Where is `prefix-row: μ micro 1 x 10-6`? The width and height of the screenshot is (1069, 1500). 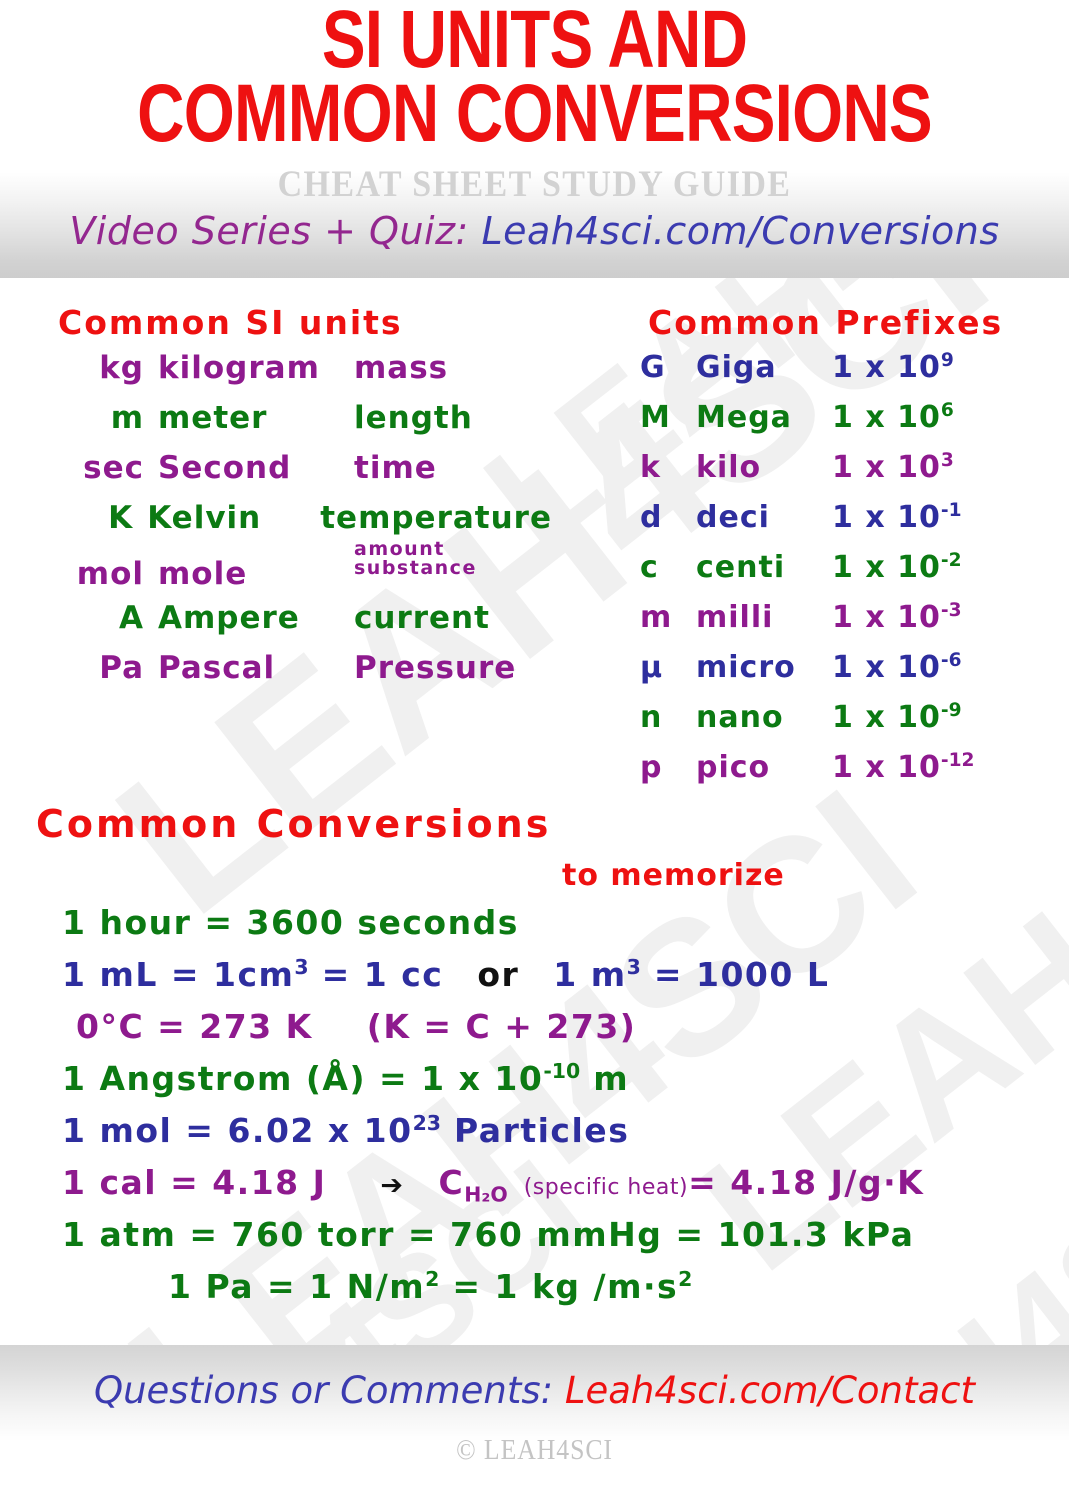
prefix-row: μ micro 1 x 10-6 is located at coordinates (850, 675).